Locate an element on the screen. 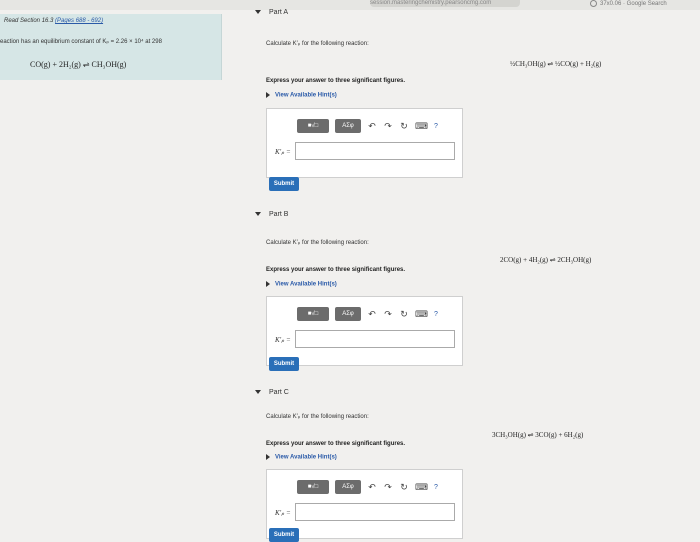 The width and height of the screenshot is (700, 542). part-a-reaction: ½CH₃OH(g) ⇌ ½CO(g) + H₂(g) is located at coordinates (556, 64).